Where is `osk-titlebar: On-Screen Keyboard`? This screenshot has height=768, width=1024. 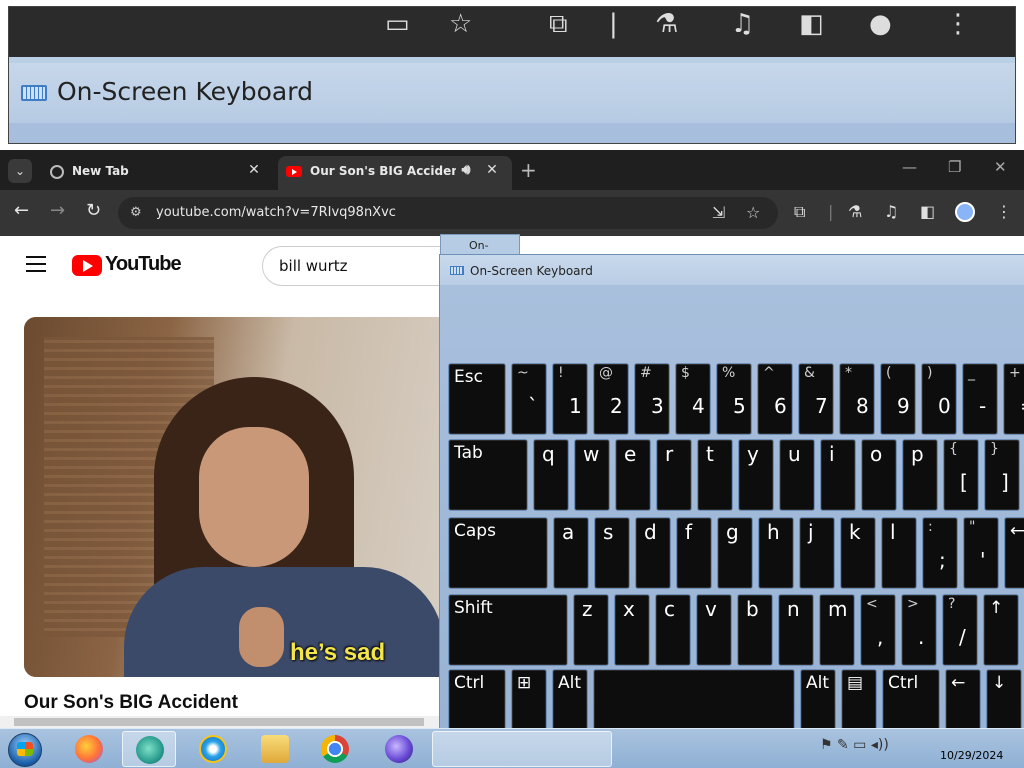
osk-titlebar: On-Screen Keyboard is located at coordinates (732, 270).